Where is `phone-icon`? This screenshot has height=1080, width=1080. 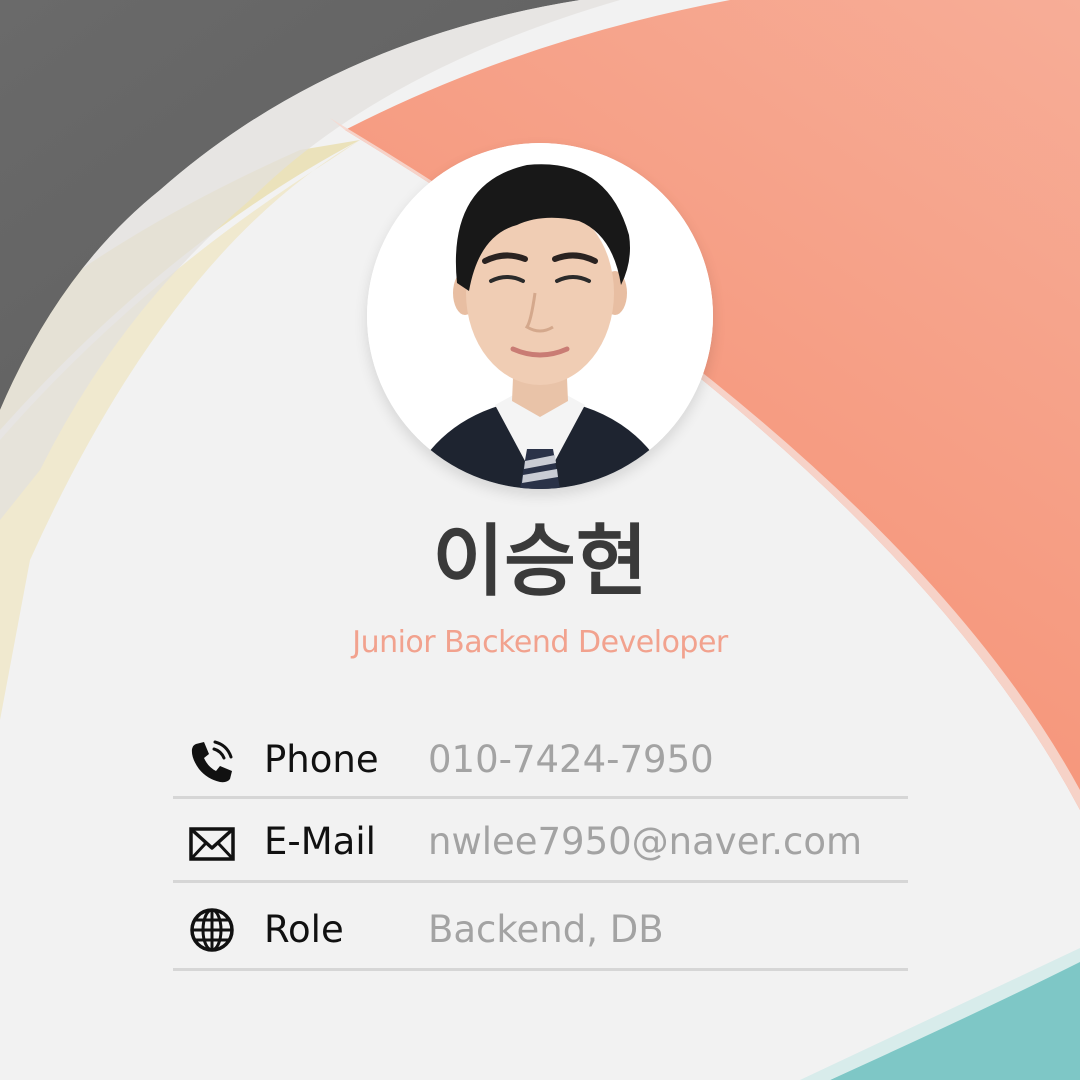 phone-icon is located at coordinates (212, 761).